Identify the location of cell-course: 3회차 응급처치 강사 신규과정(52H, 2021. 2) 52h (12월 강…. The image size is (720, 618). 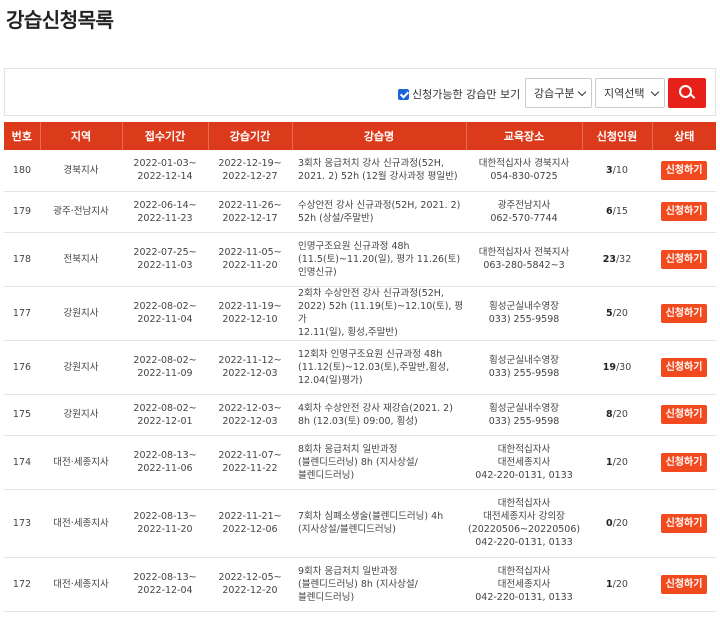
(379, 171).